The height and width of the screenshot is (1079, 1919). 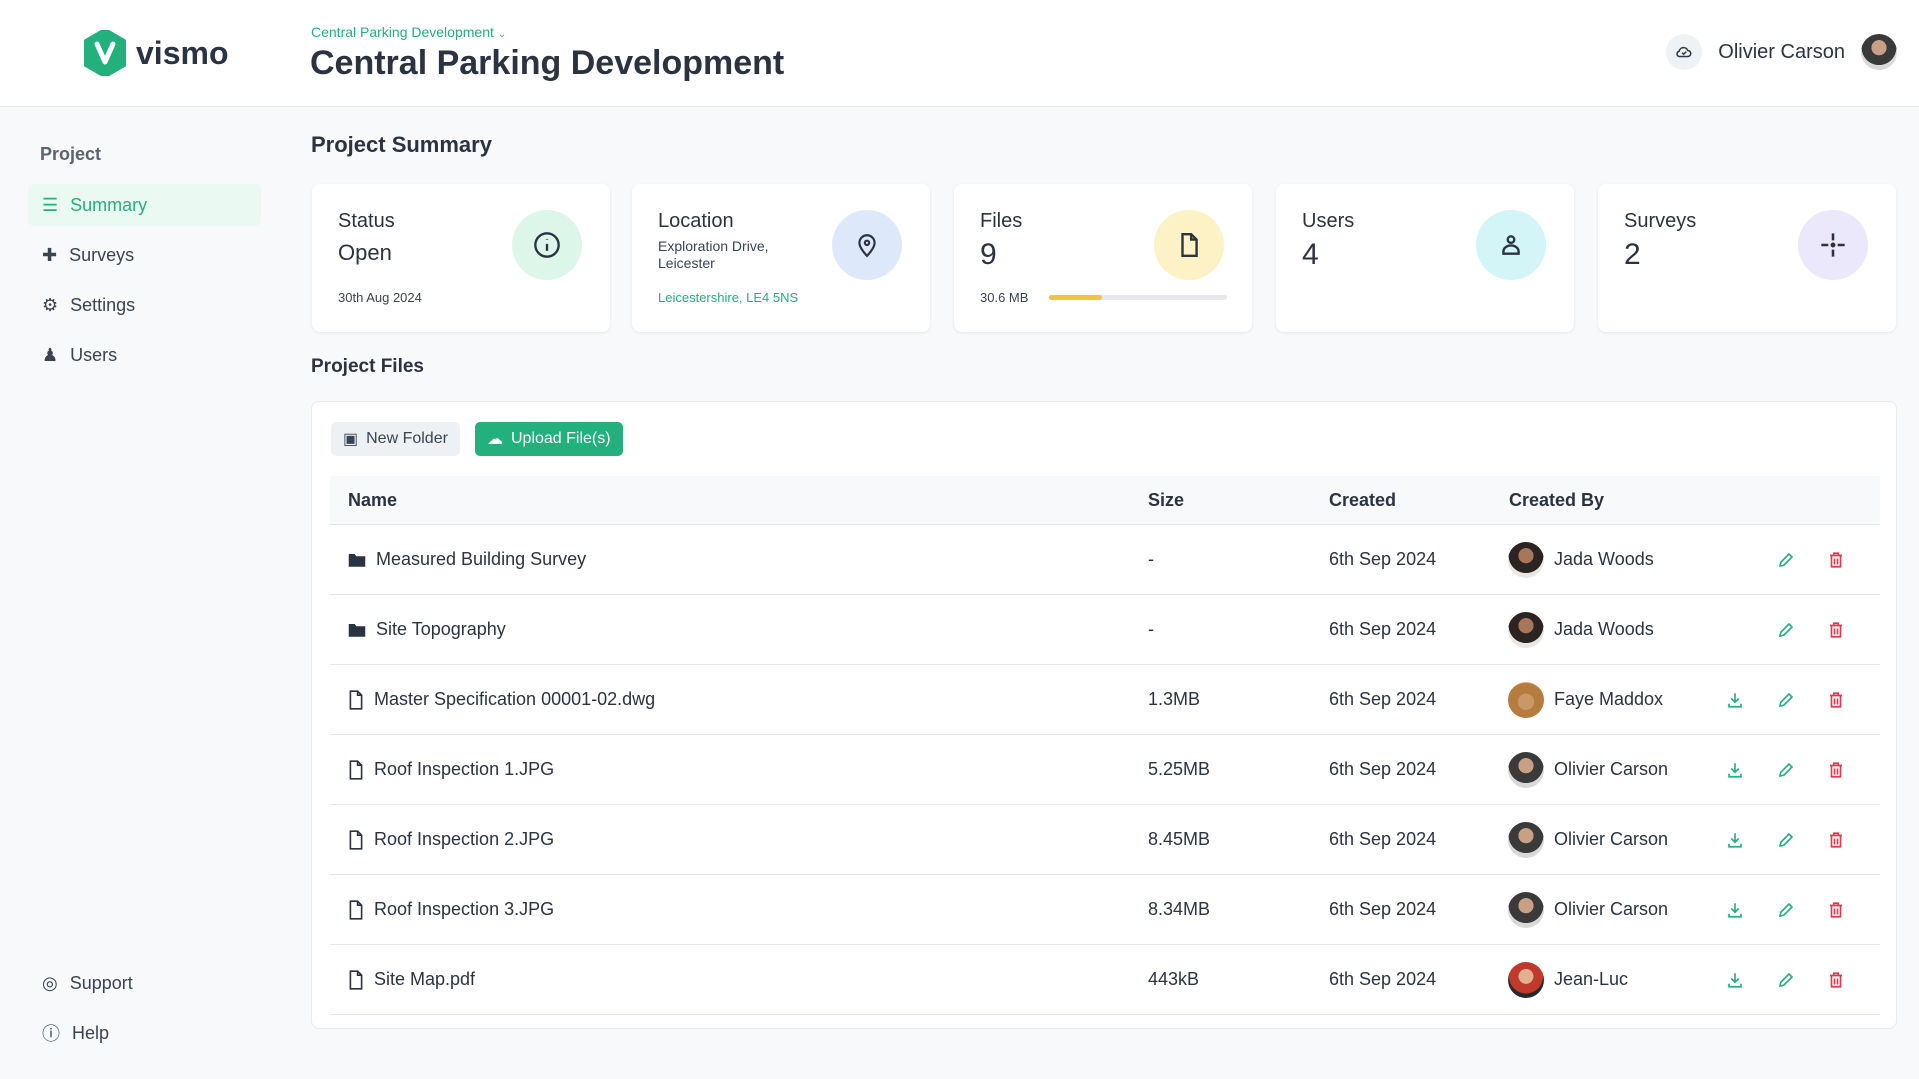 I want to click on storage-progress-fill, so click(x=1076, y=297).